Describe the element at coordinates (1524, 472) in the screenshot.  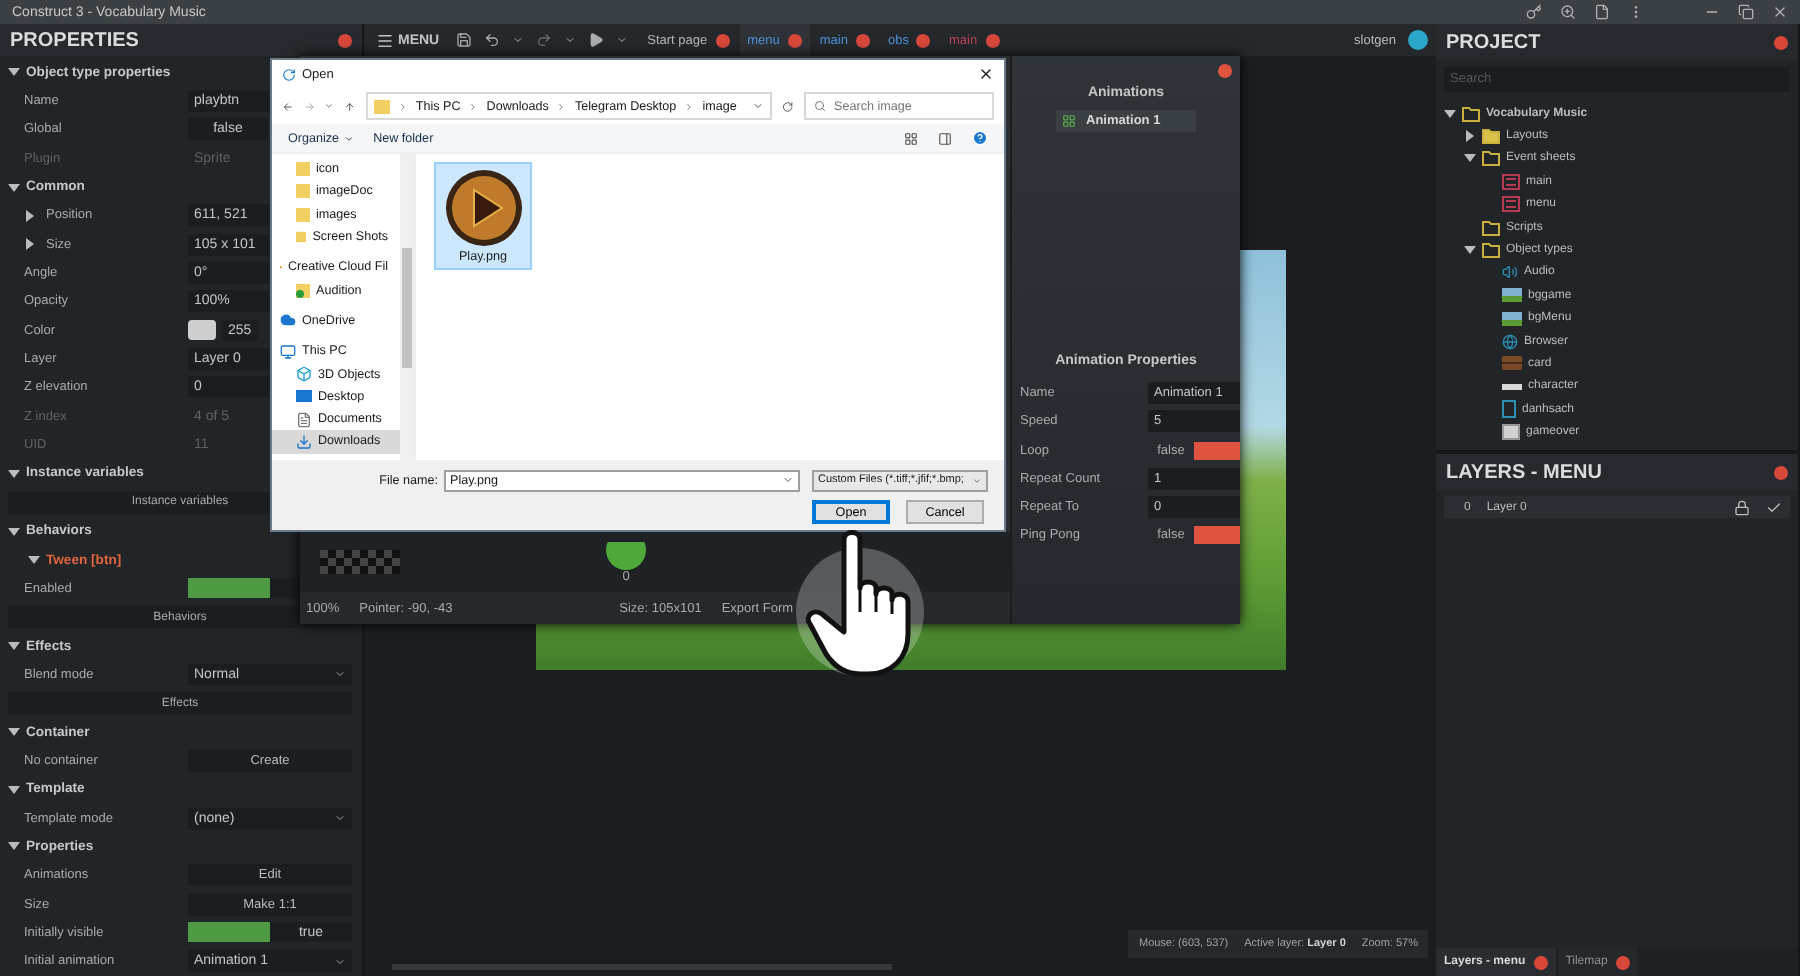
I see `panel-title: LAYERS - MENU` at that location.